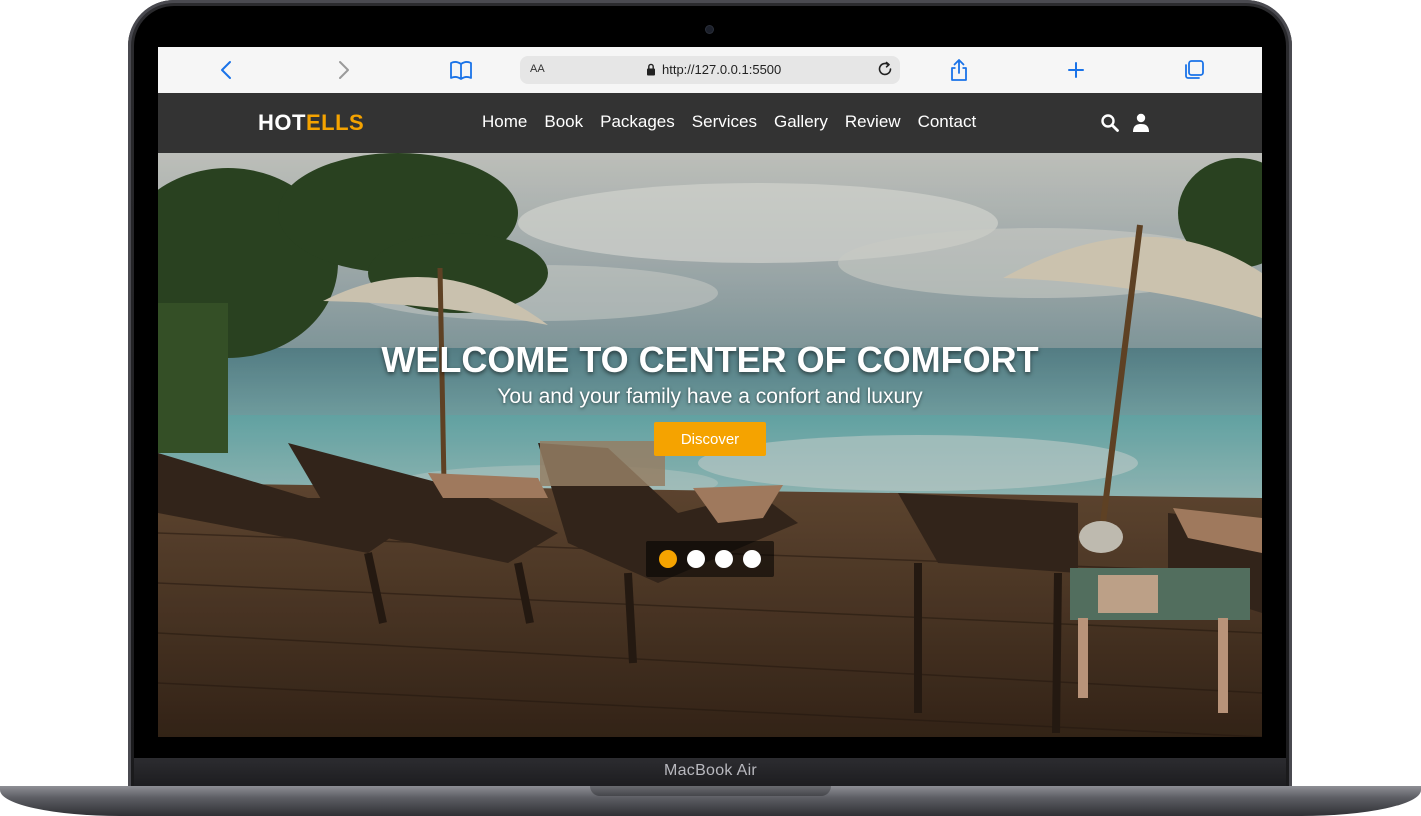  I want to click on nav-link-home: Home, so click(504, 122).